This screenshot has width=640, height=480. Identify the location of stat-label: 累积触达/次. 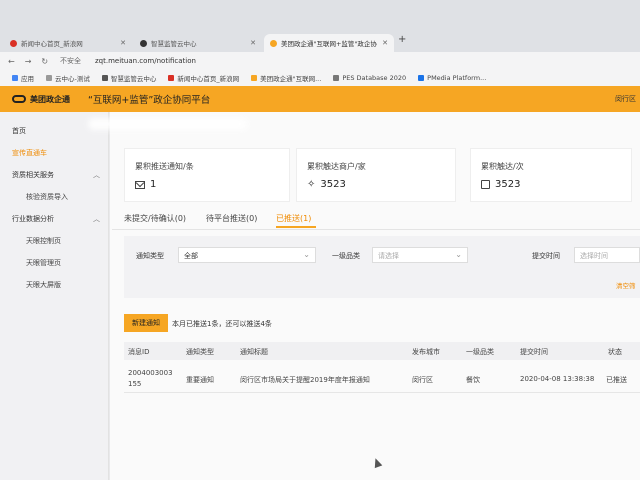
(502, 166).